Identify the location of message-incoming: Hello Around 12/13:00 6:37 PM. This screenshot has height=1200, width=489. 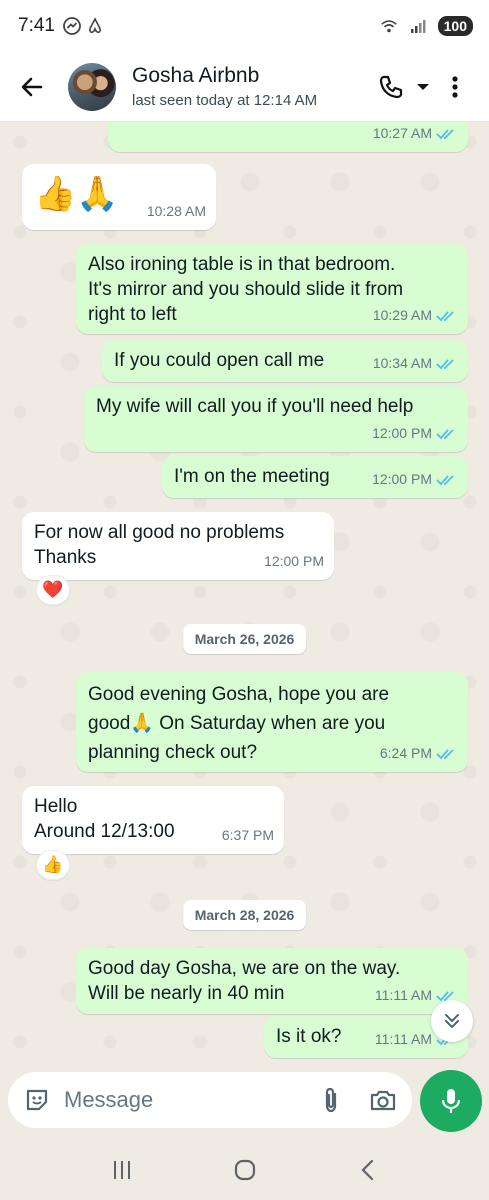
(153, 820).